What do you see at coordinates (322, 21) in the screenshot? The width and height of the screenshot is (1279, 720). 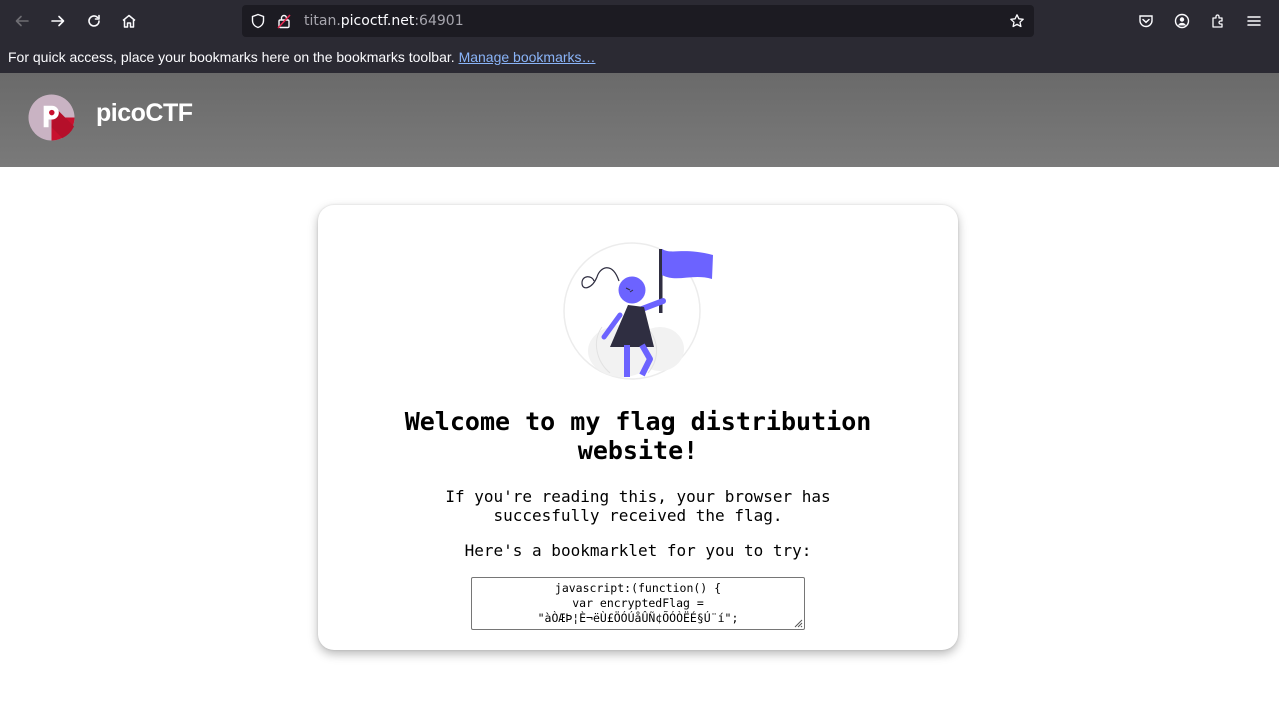 I see `url-host-prefix: titan.` at bounding box center [322, 21].